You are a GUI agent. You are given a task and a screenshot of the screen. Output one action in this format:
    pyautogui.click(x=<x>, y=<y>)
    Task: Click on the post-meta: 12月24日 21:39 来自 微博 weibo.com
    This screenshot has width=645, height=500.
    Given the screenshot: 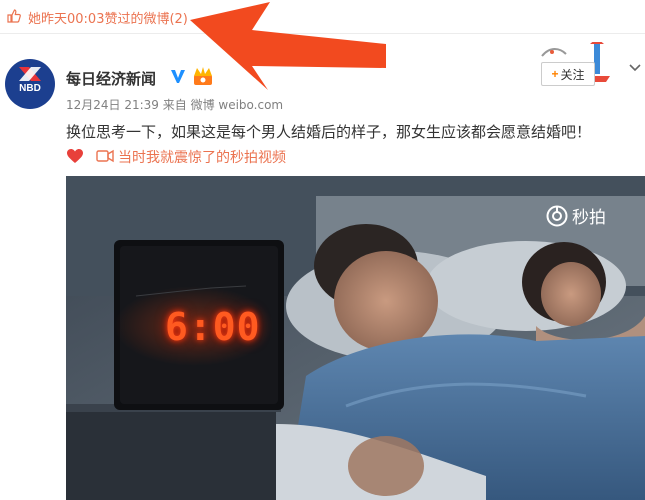 What is the action you would take?
    pyautogui.click(x=175, y=105)
    